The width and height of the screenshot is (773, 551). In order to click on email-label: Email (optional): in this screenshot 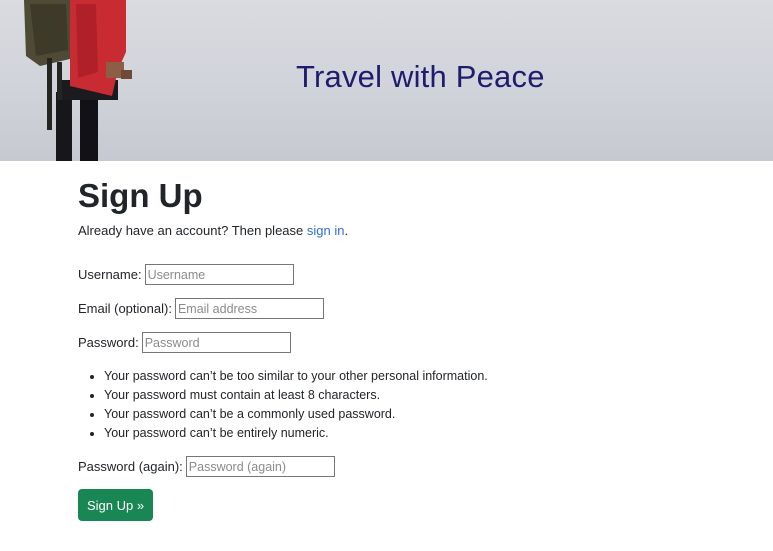, I will do `click(125, 308)`.